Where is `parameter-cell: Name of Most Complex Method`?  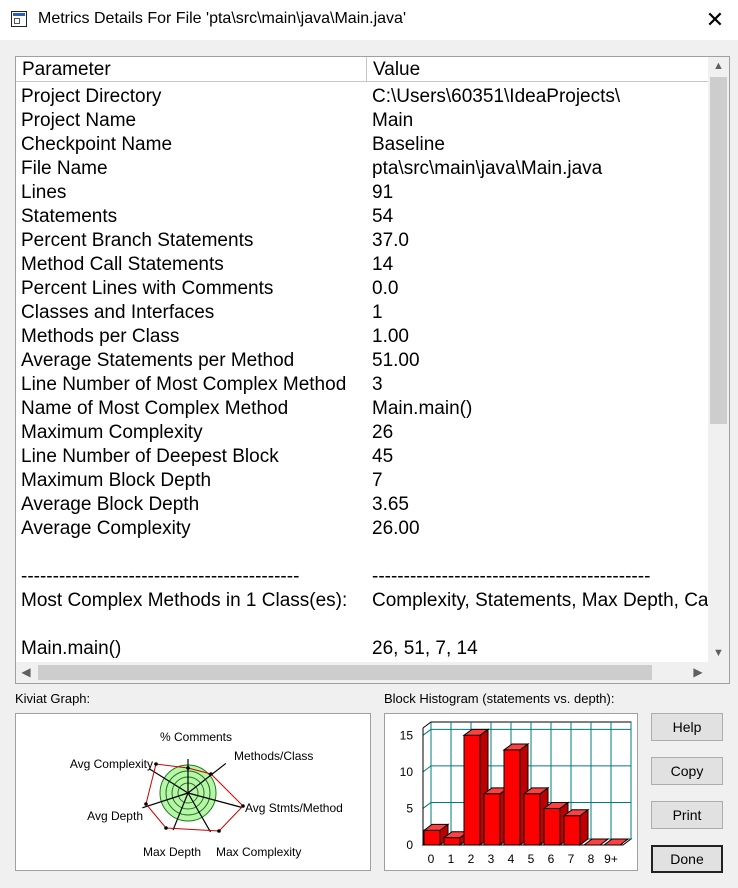 parameter-cell: Name of Most Complex Method is located at coordinates (155, 408).